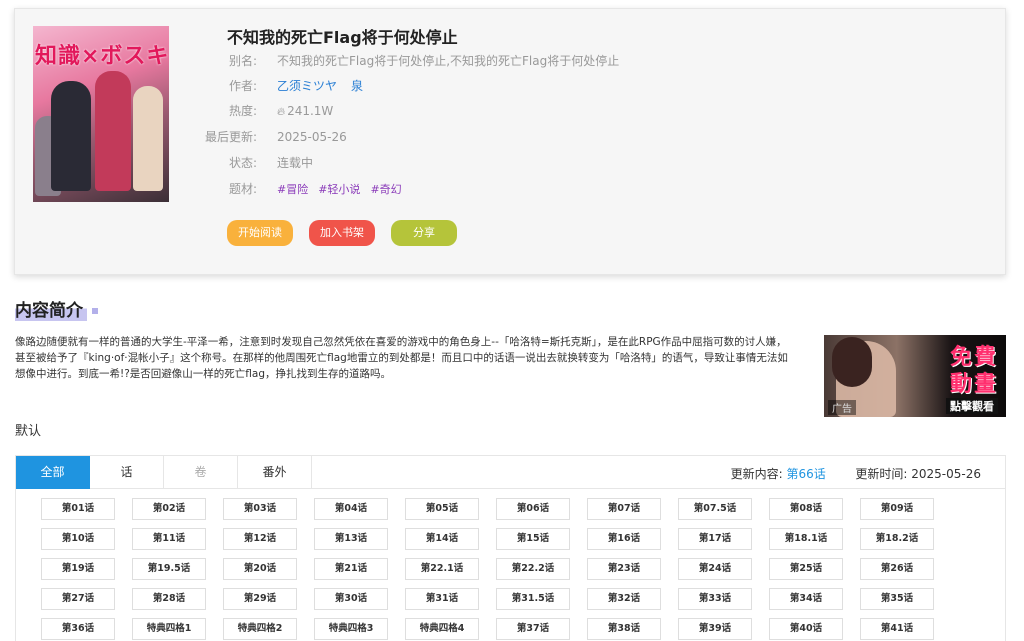 The image size is (1024, 641). Describe the element at coordinates (806, 629) in the screenshot. I see `chapter-button: 第40话` at that location.